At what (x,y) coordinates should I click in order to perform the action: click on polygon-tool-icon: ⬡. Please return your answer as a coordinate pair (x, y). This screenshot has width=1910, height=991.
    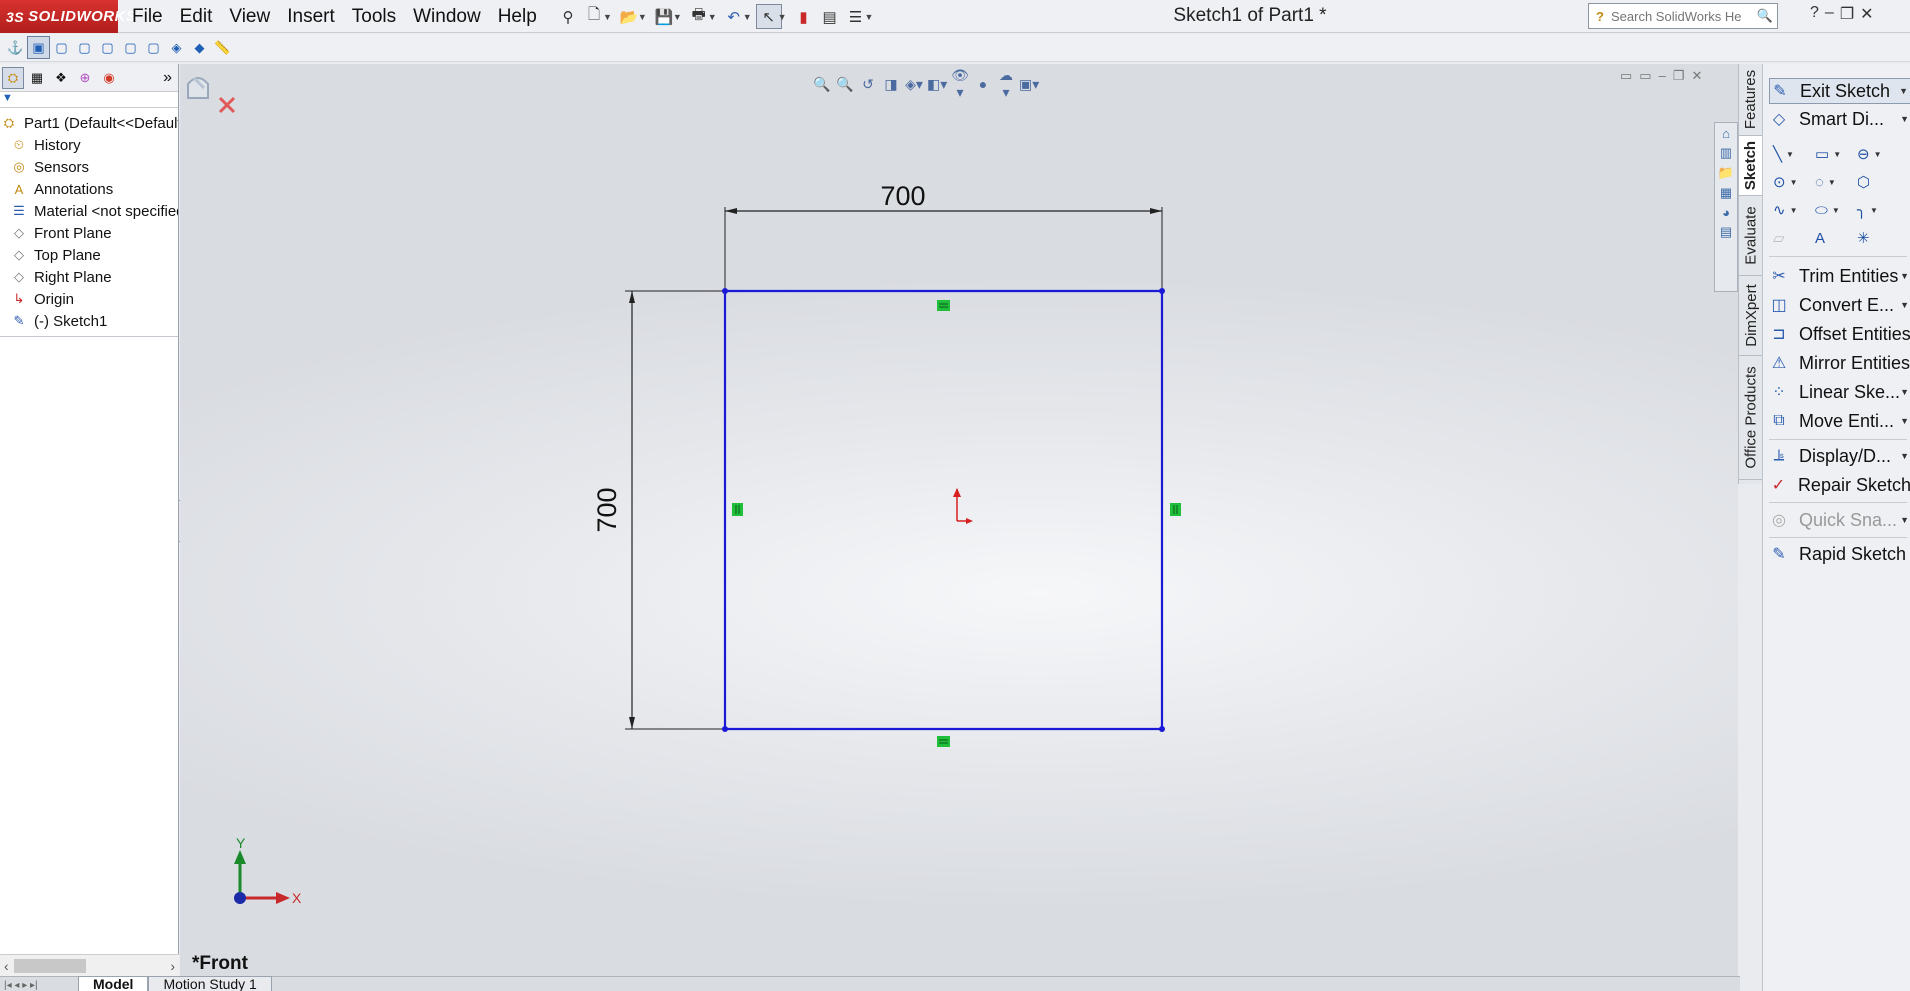
    Looking at the image, I should click on (1878, 182).